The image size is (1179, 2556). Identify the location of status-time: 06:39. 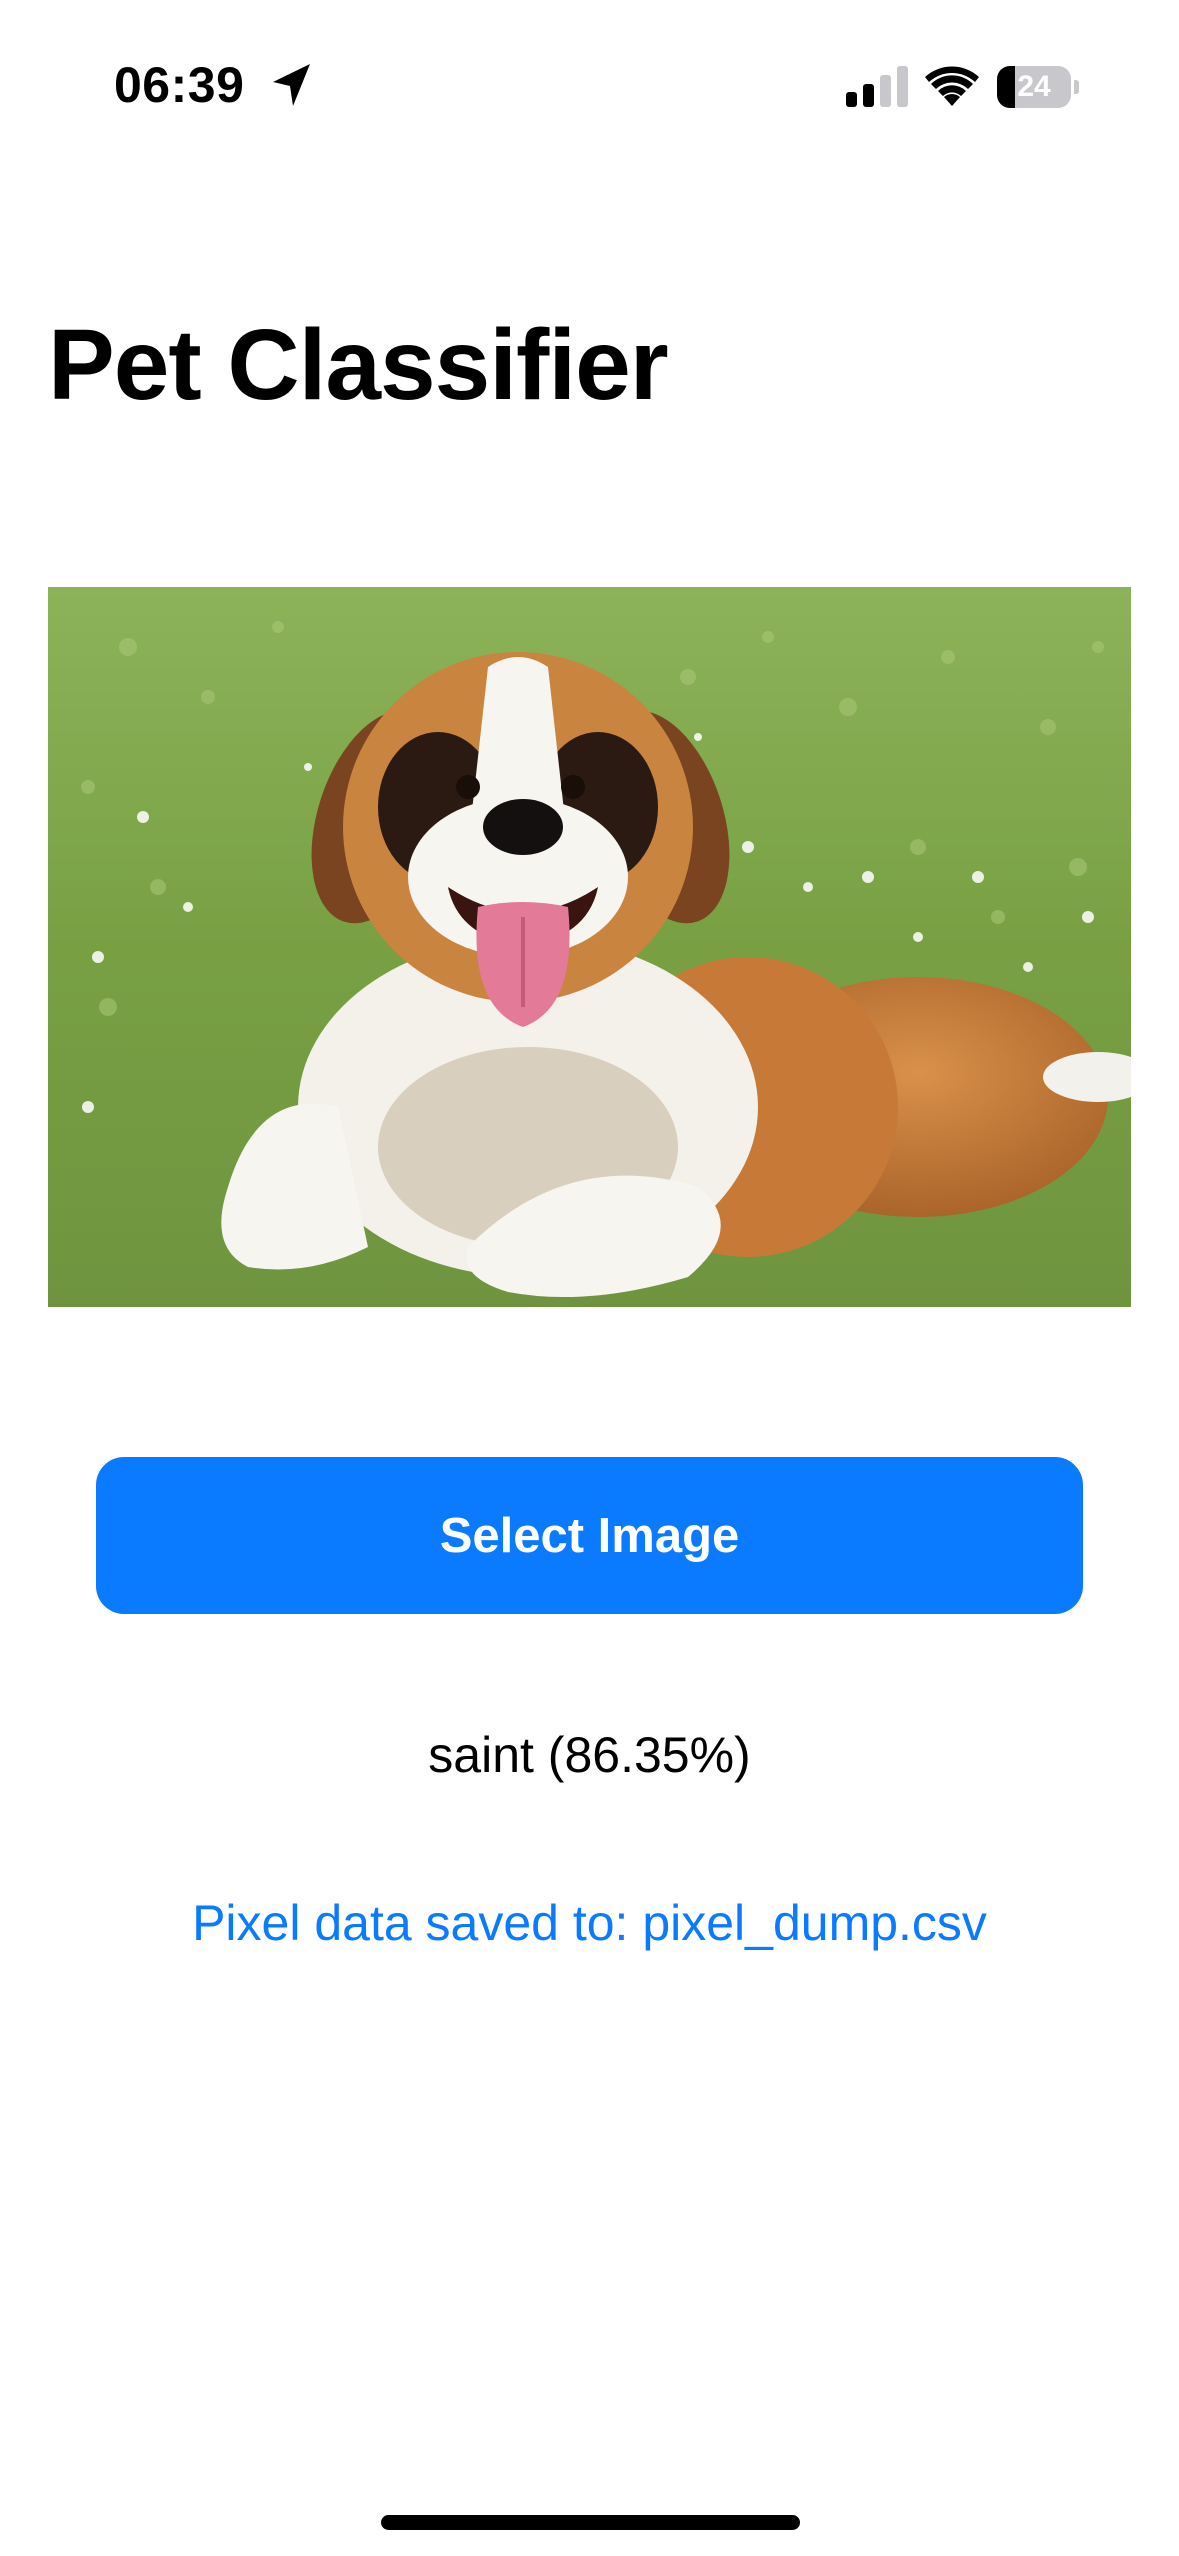
(179, 85).